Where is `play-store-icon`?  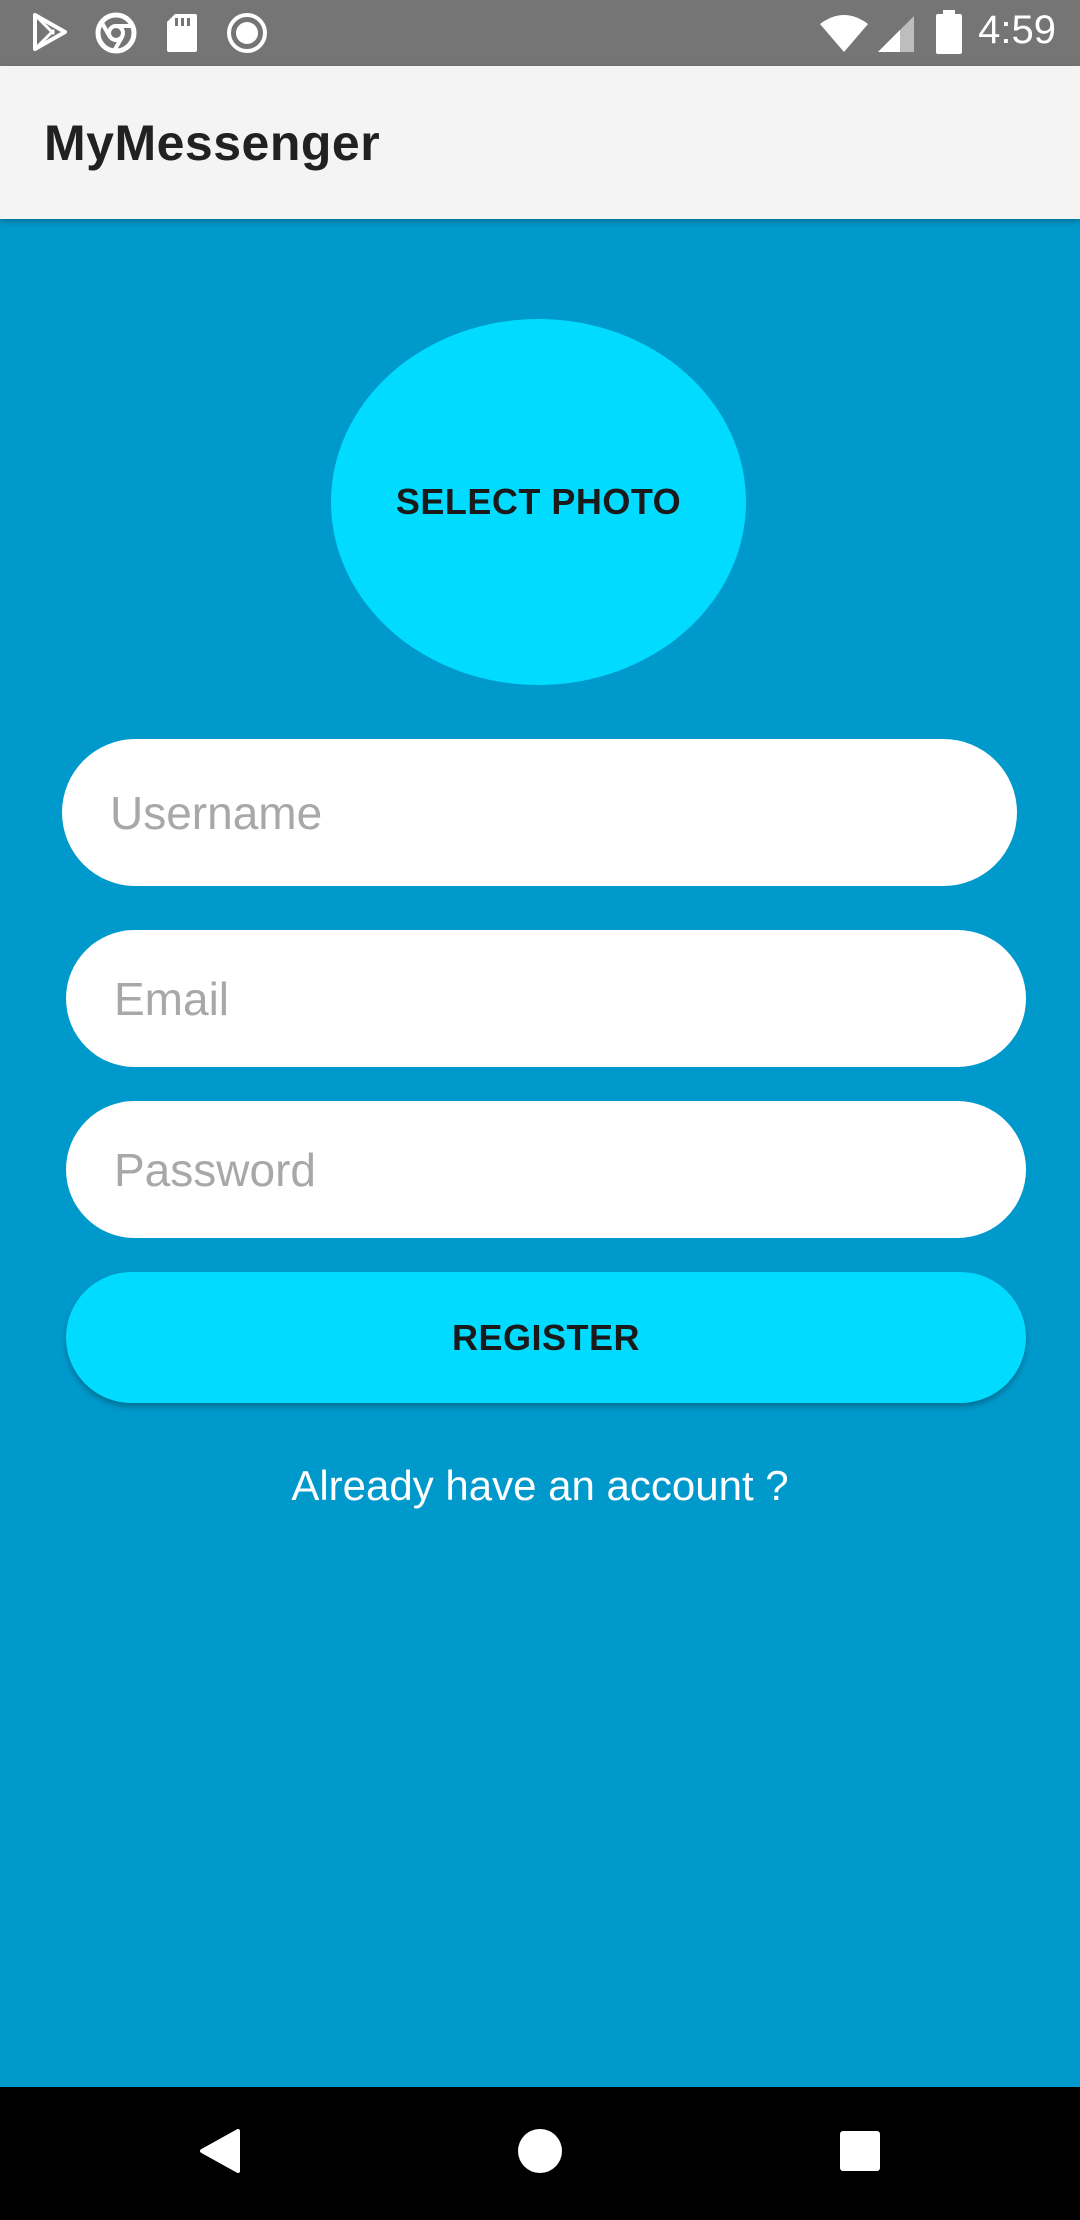
play-store-icon is located at coordinates (50, 34).